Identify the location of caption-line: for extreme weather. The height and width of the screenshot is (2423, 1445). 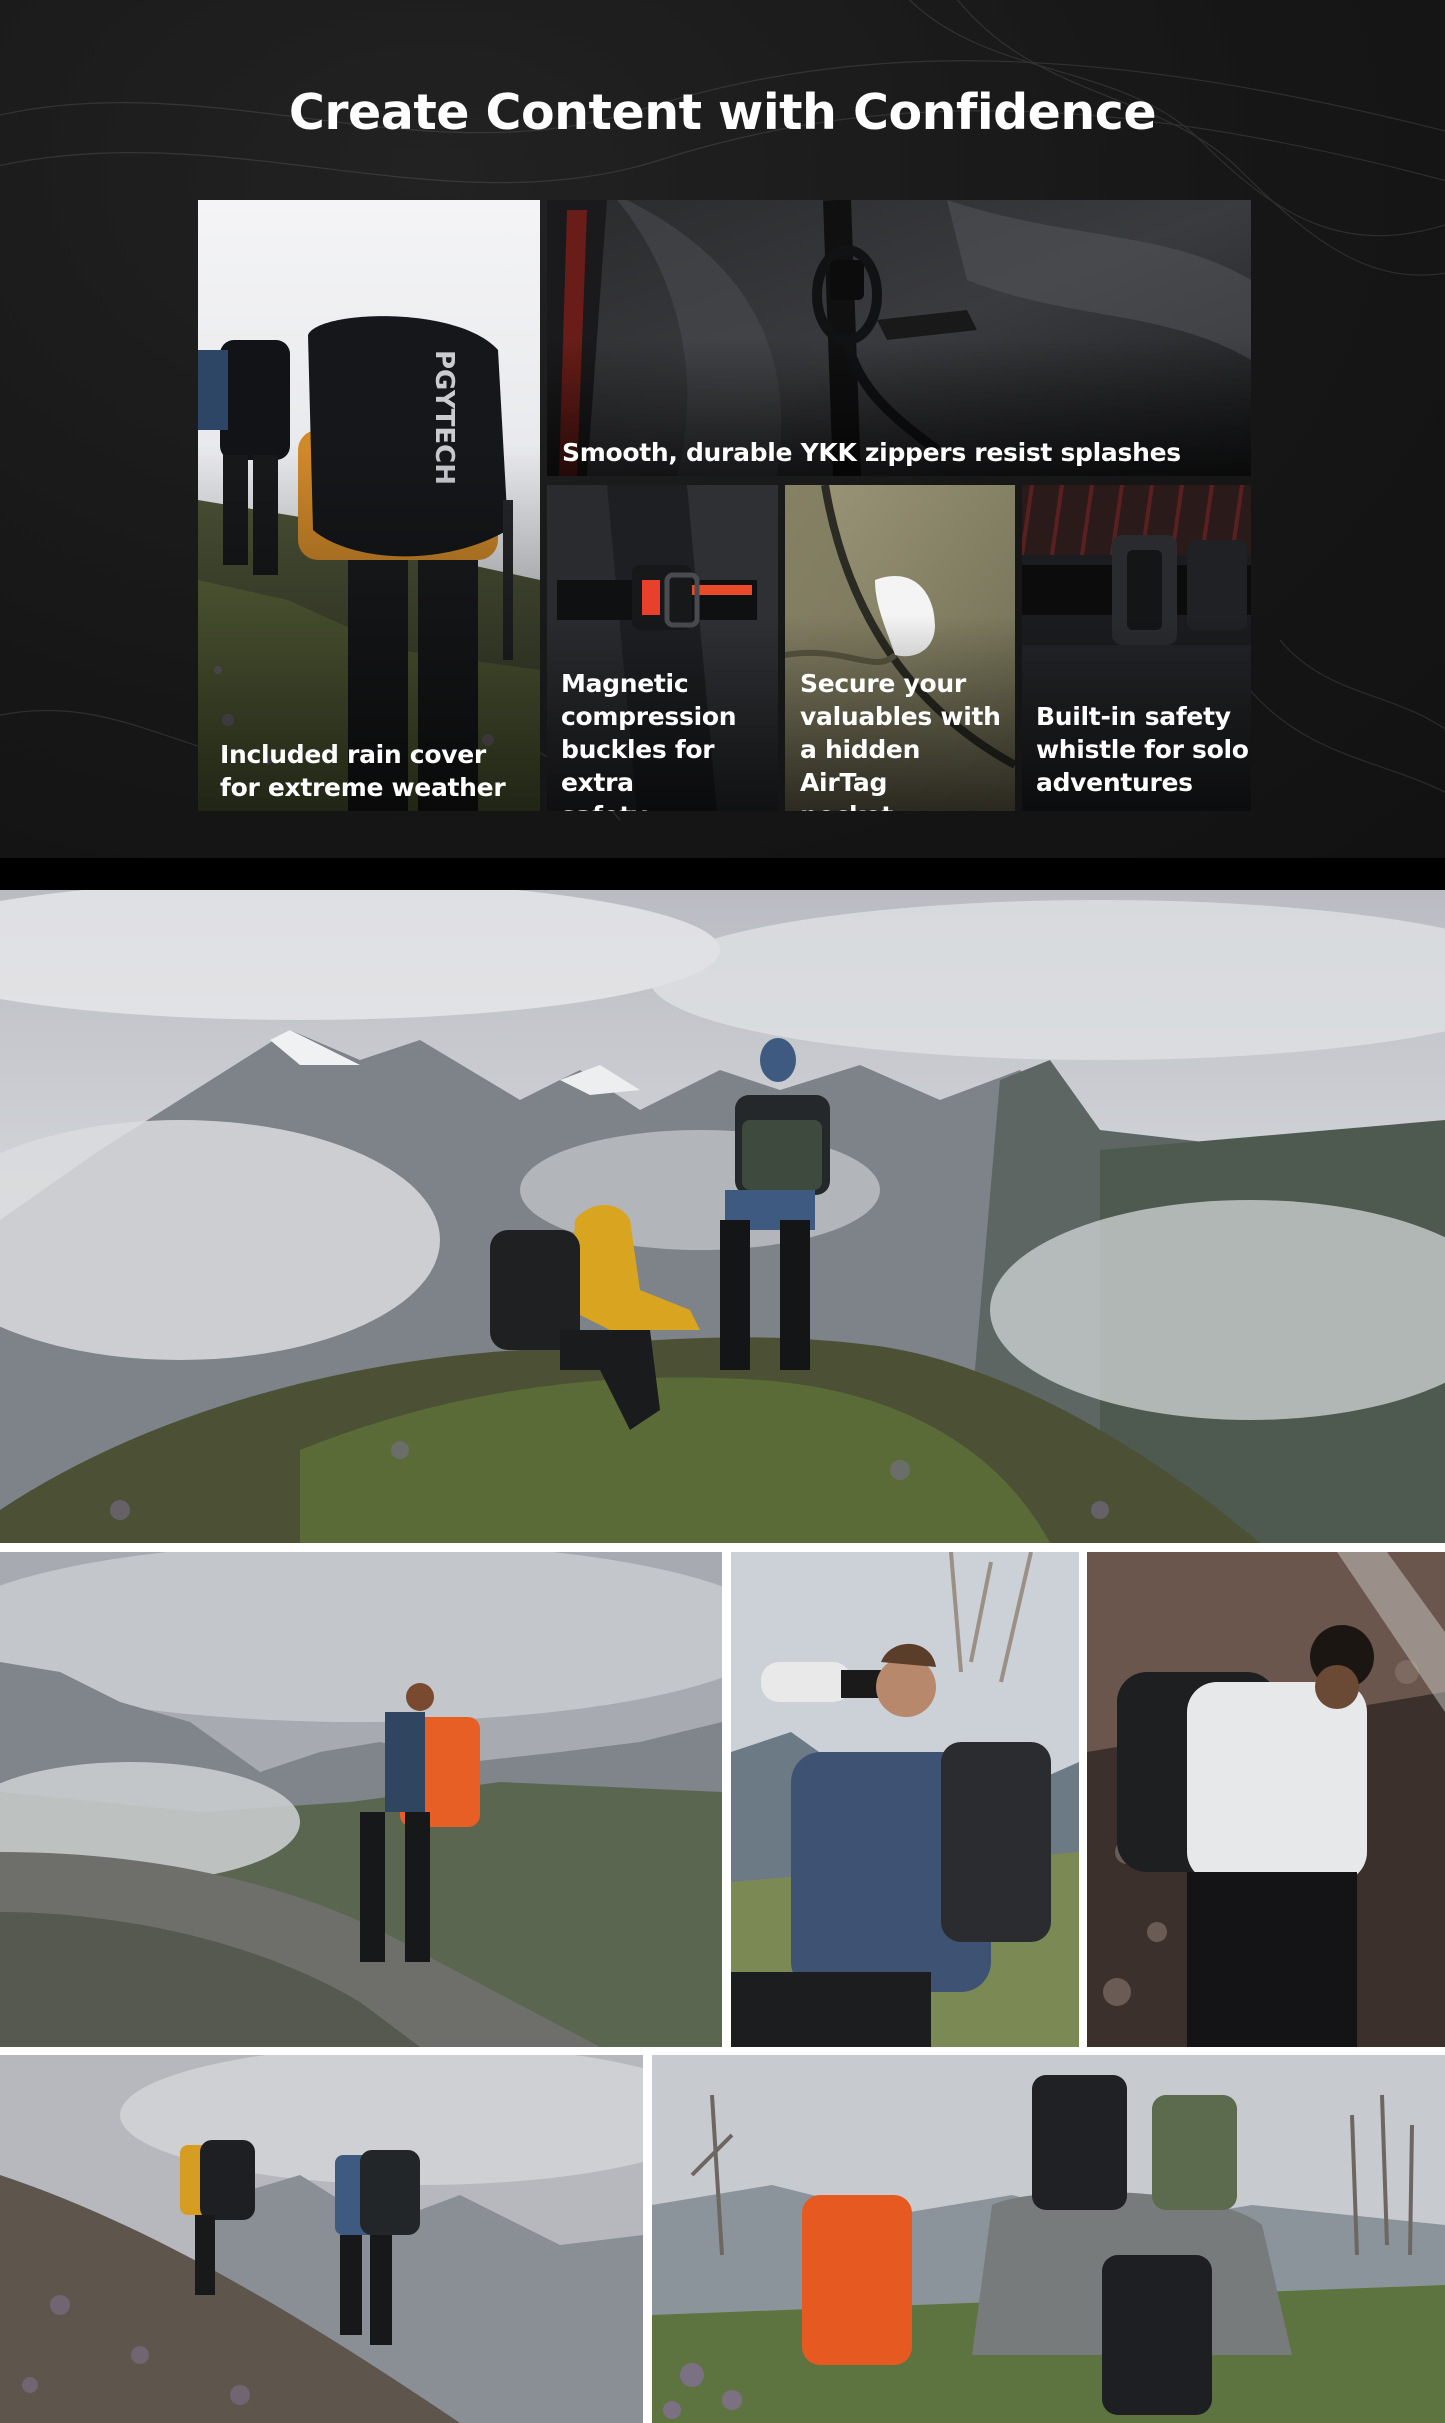
(363, 787).